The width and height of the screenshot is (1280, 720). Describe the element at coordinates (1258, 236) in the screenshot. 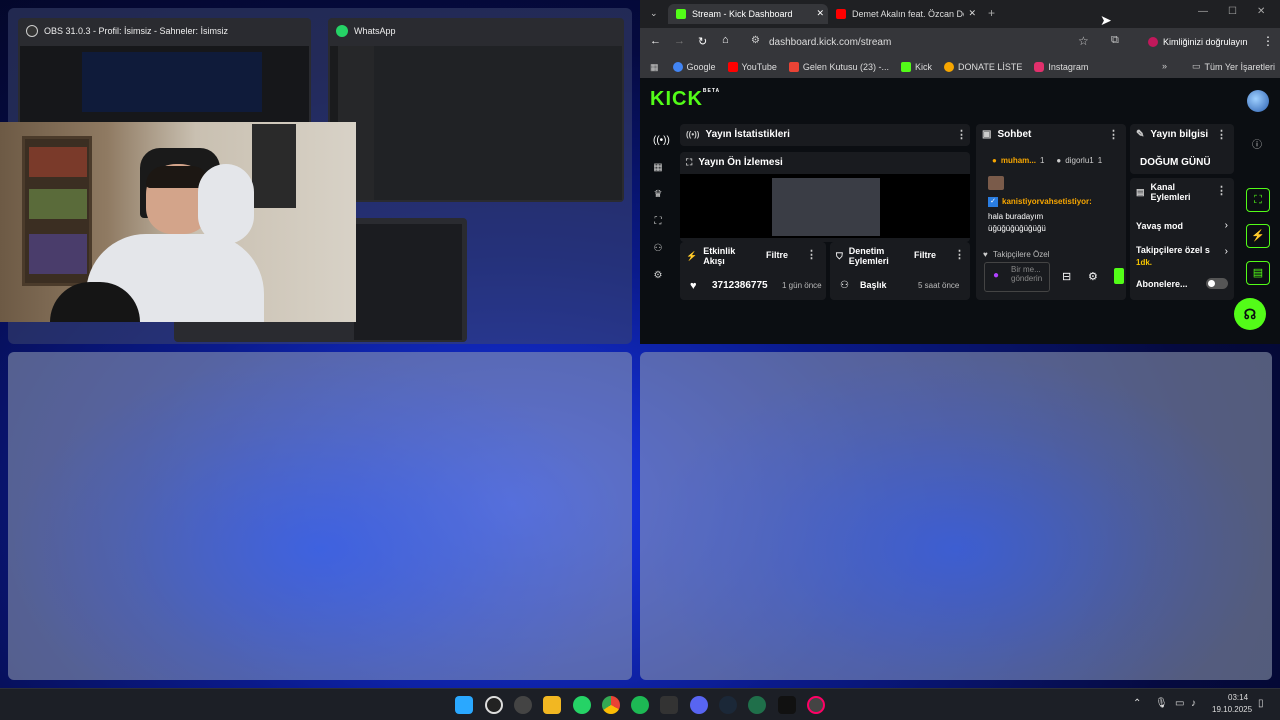

I see `quick-action-icon: ⚡` at that location.